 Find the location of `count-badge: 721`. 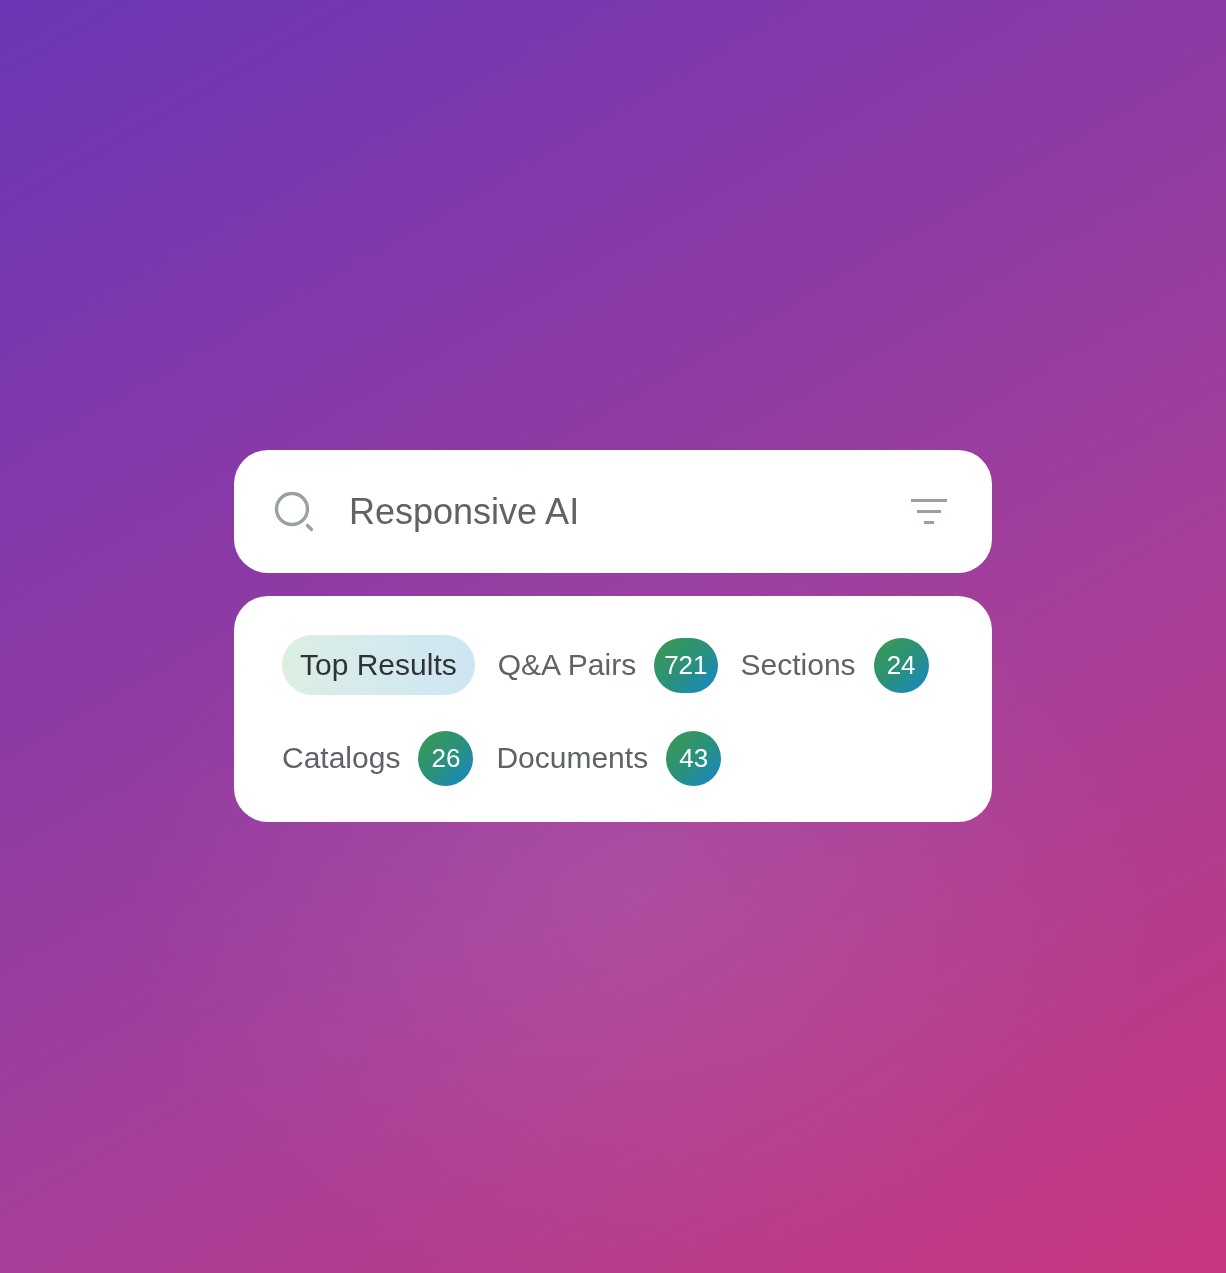

count-badge: 721 is located at coordinates (686, 665).